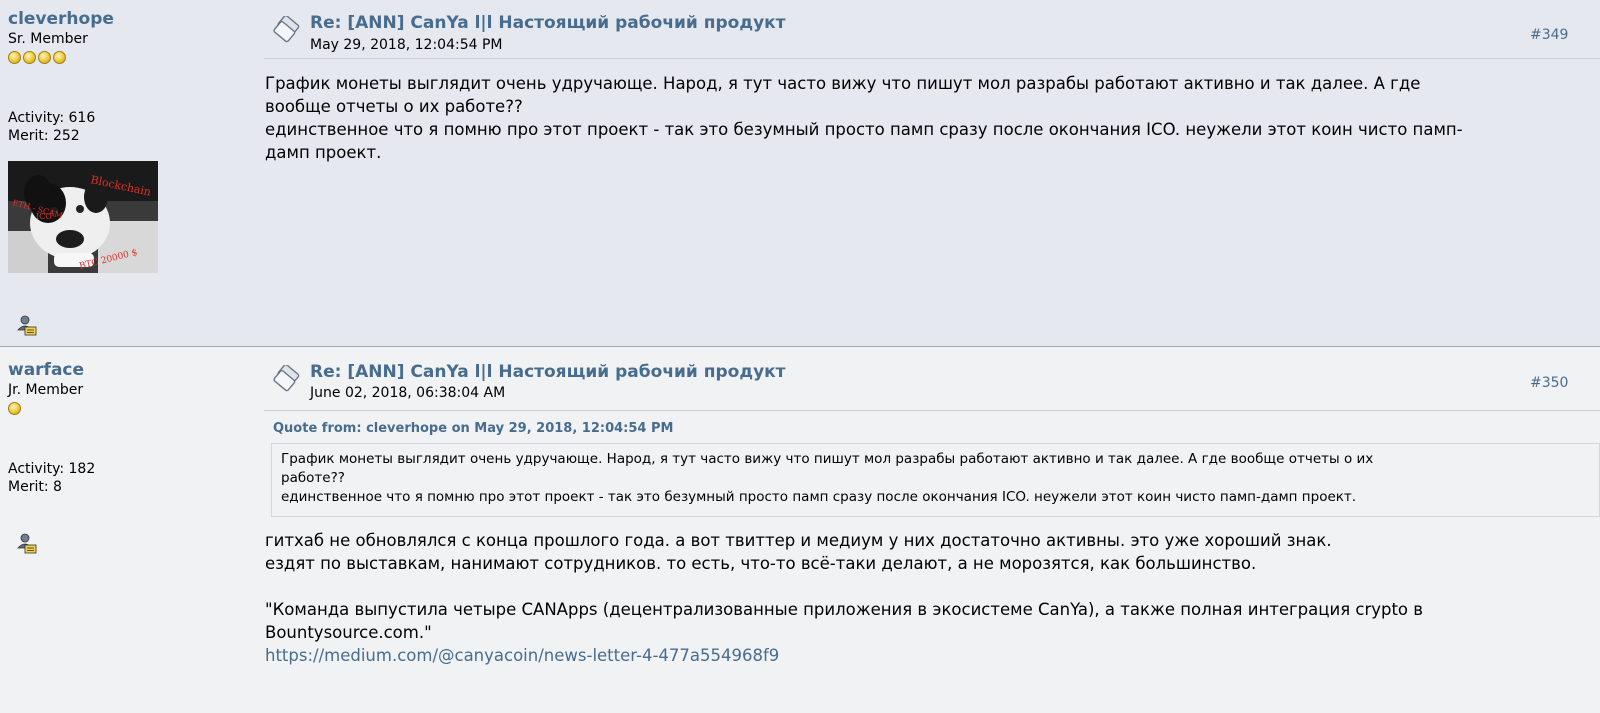 The height and width of the screenshot is (713, 1600). Describe the element at coordinates (128, 370) in the screenshot. I see `author-name: warface` at that location.